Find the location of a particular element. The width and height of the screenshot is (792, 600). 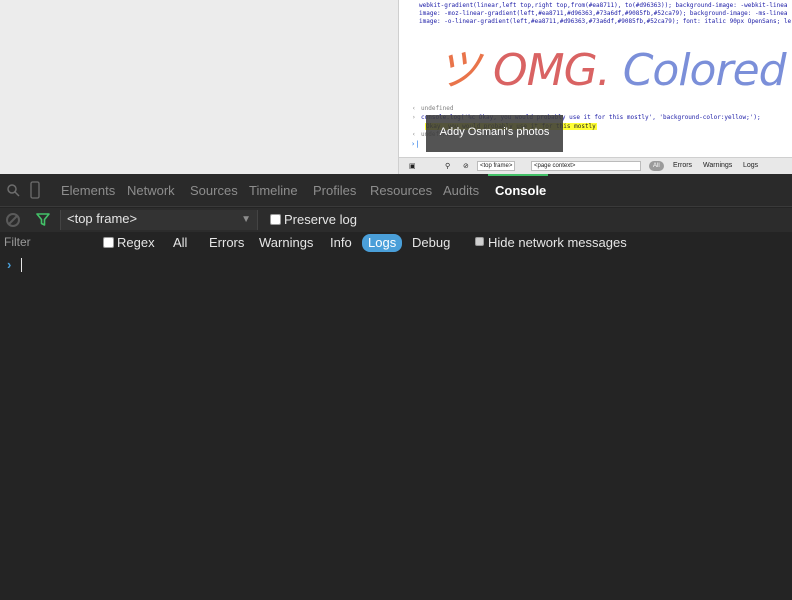

hide-network-label: Hide network messages is located at coordinates (557, 242).